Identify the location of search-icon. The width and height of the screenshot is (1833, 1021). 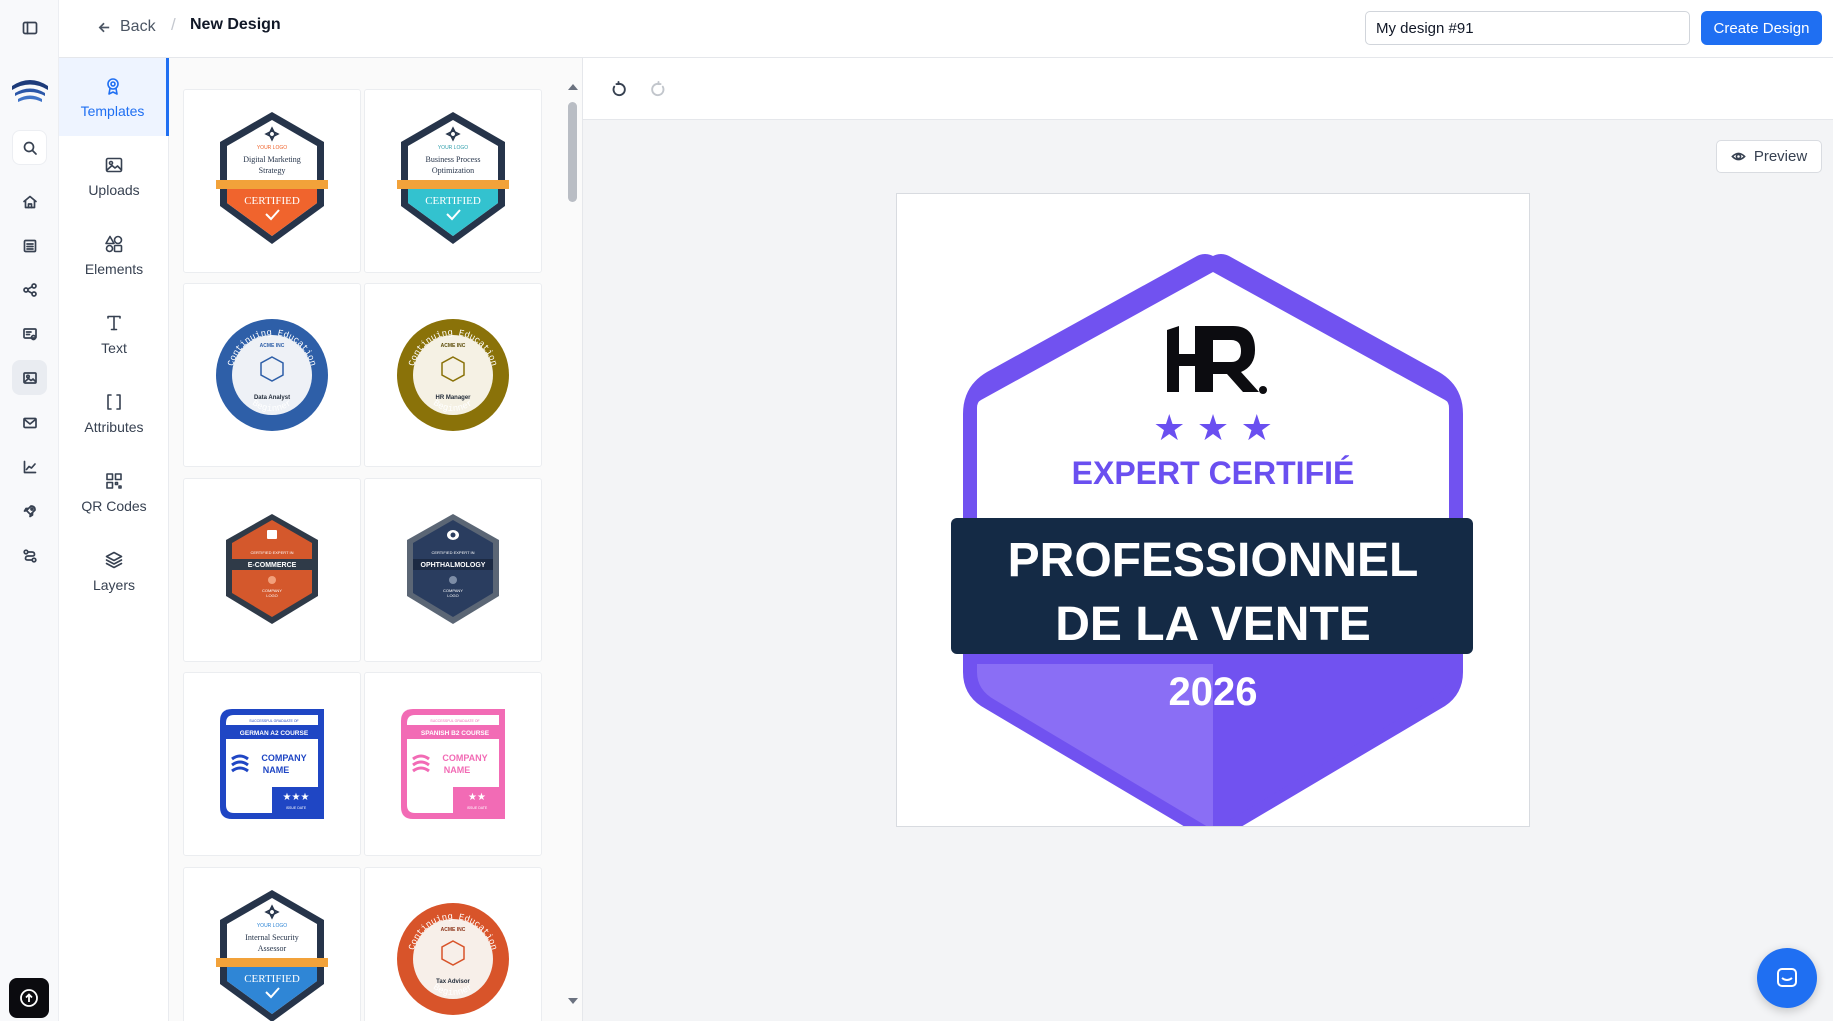
(29, 147).